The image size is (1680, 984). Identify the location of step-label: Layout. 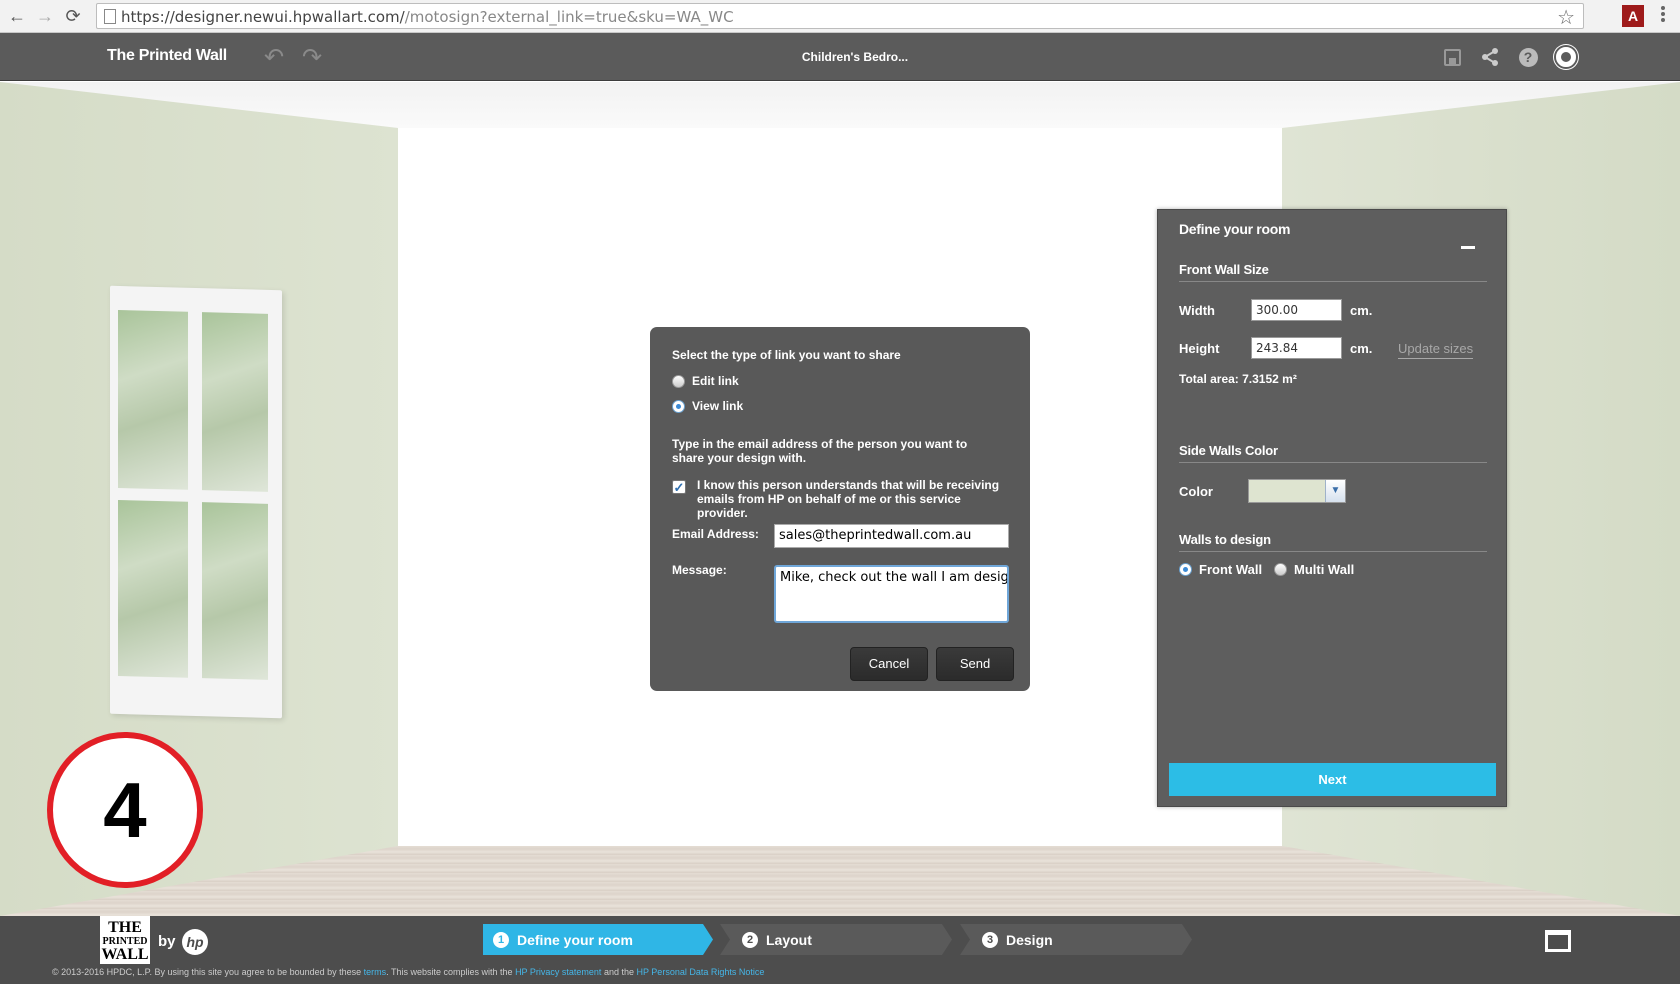
(789, 939).